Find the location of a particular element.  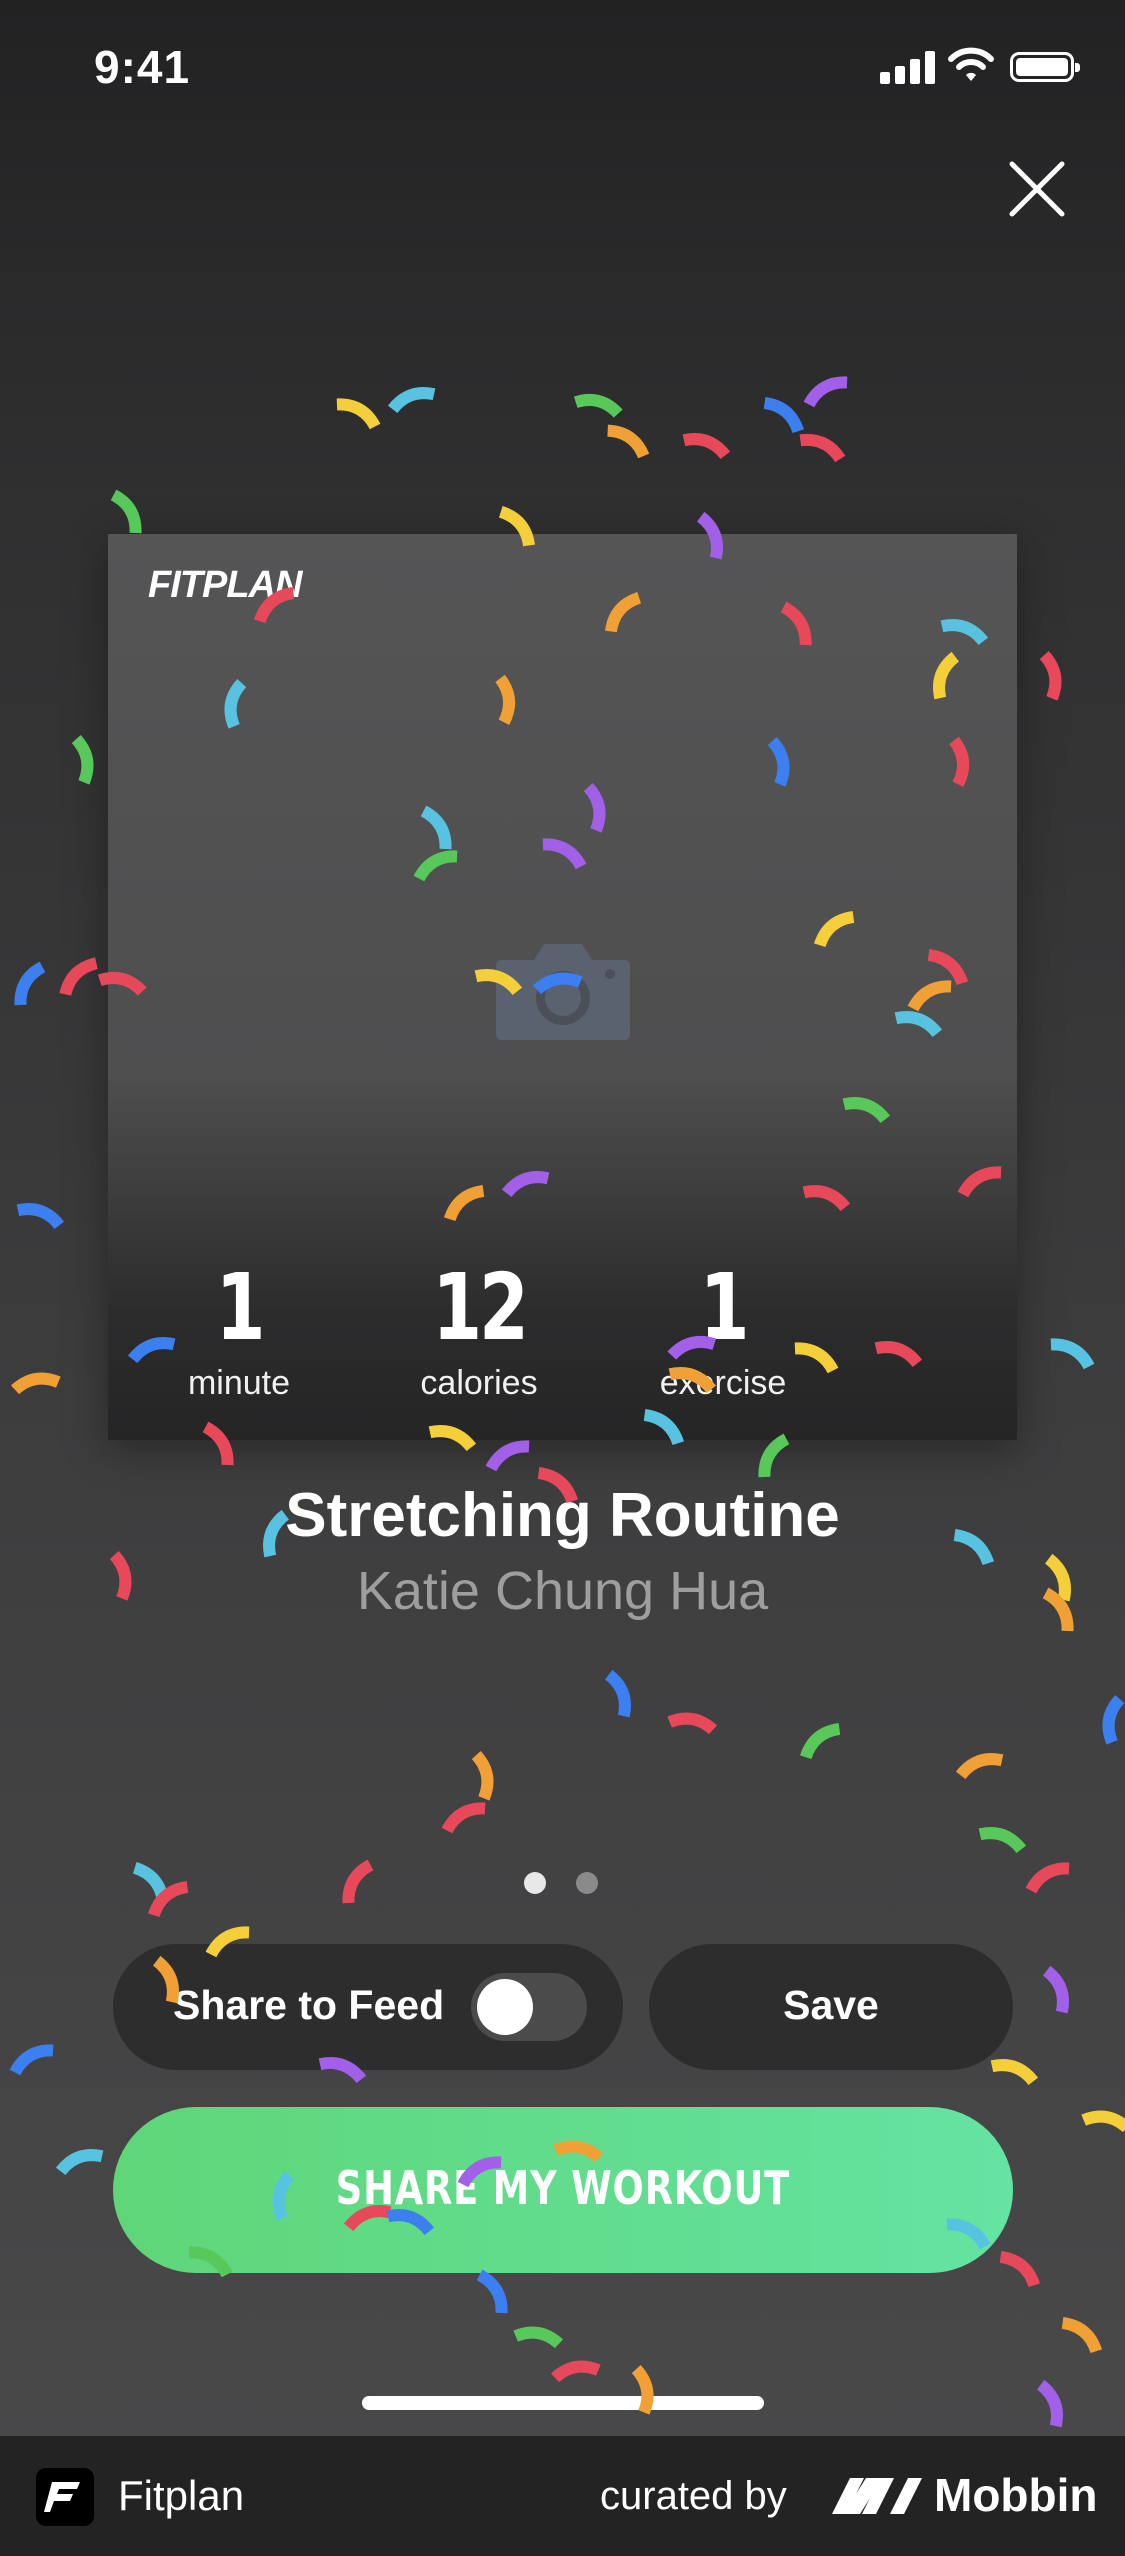

cellular-signal-icon is located at coordinates (908, 67).